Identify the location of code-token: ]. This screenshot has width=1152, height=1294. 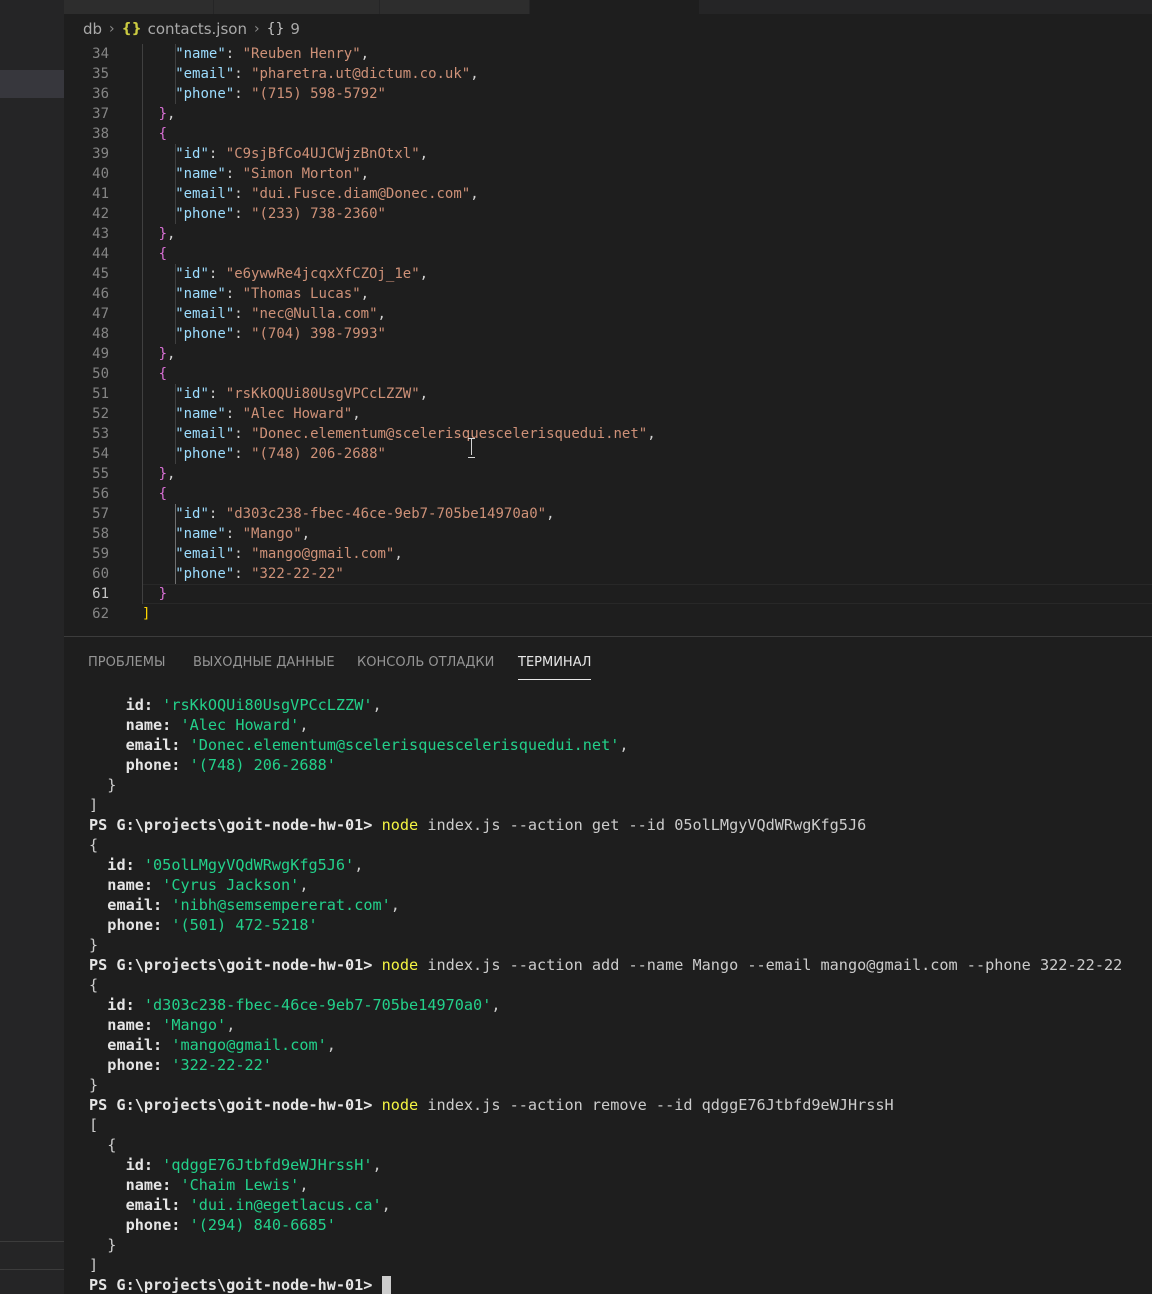
(146, 614).